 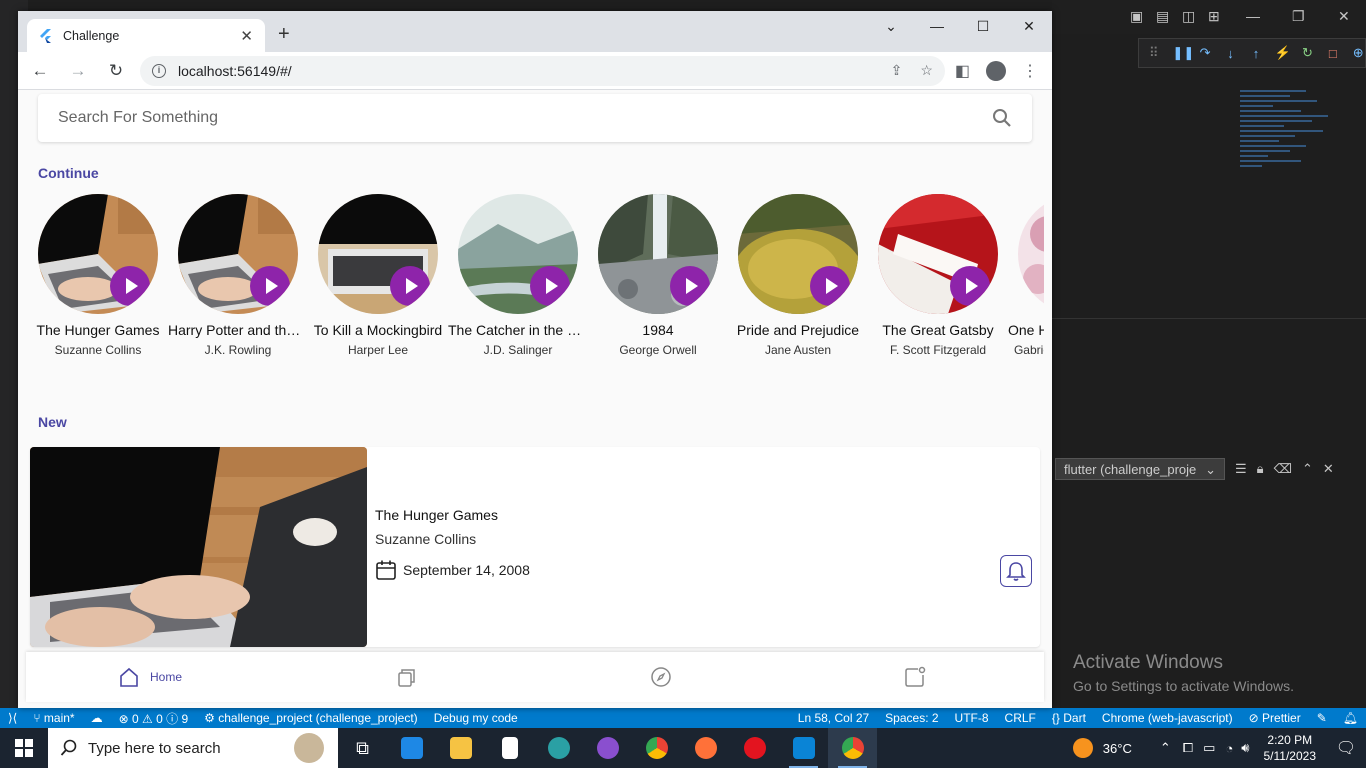 What do you see at coordinates (24, 748) in the screenshot?
I see `start-button` at bounding box center [24, 748].